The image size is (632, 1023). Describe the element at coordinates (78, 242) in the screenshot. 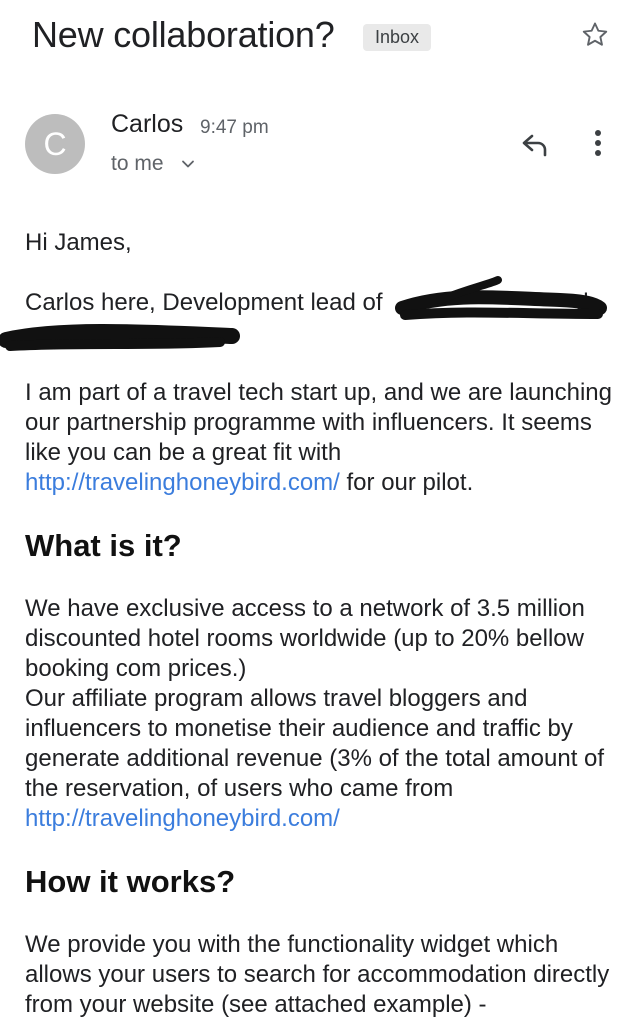

I see `greeting: Hi James,` at that location.